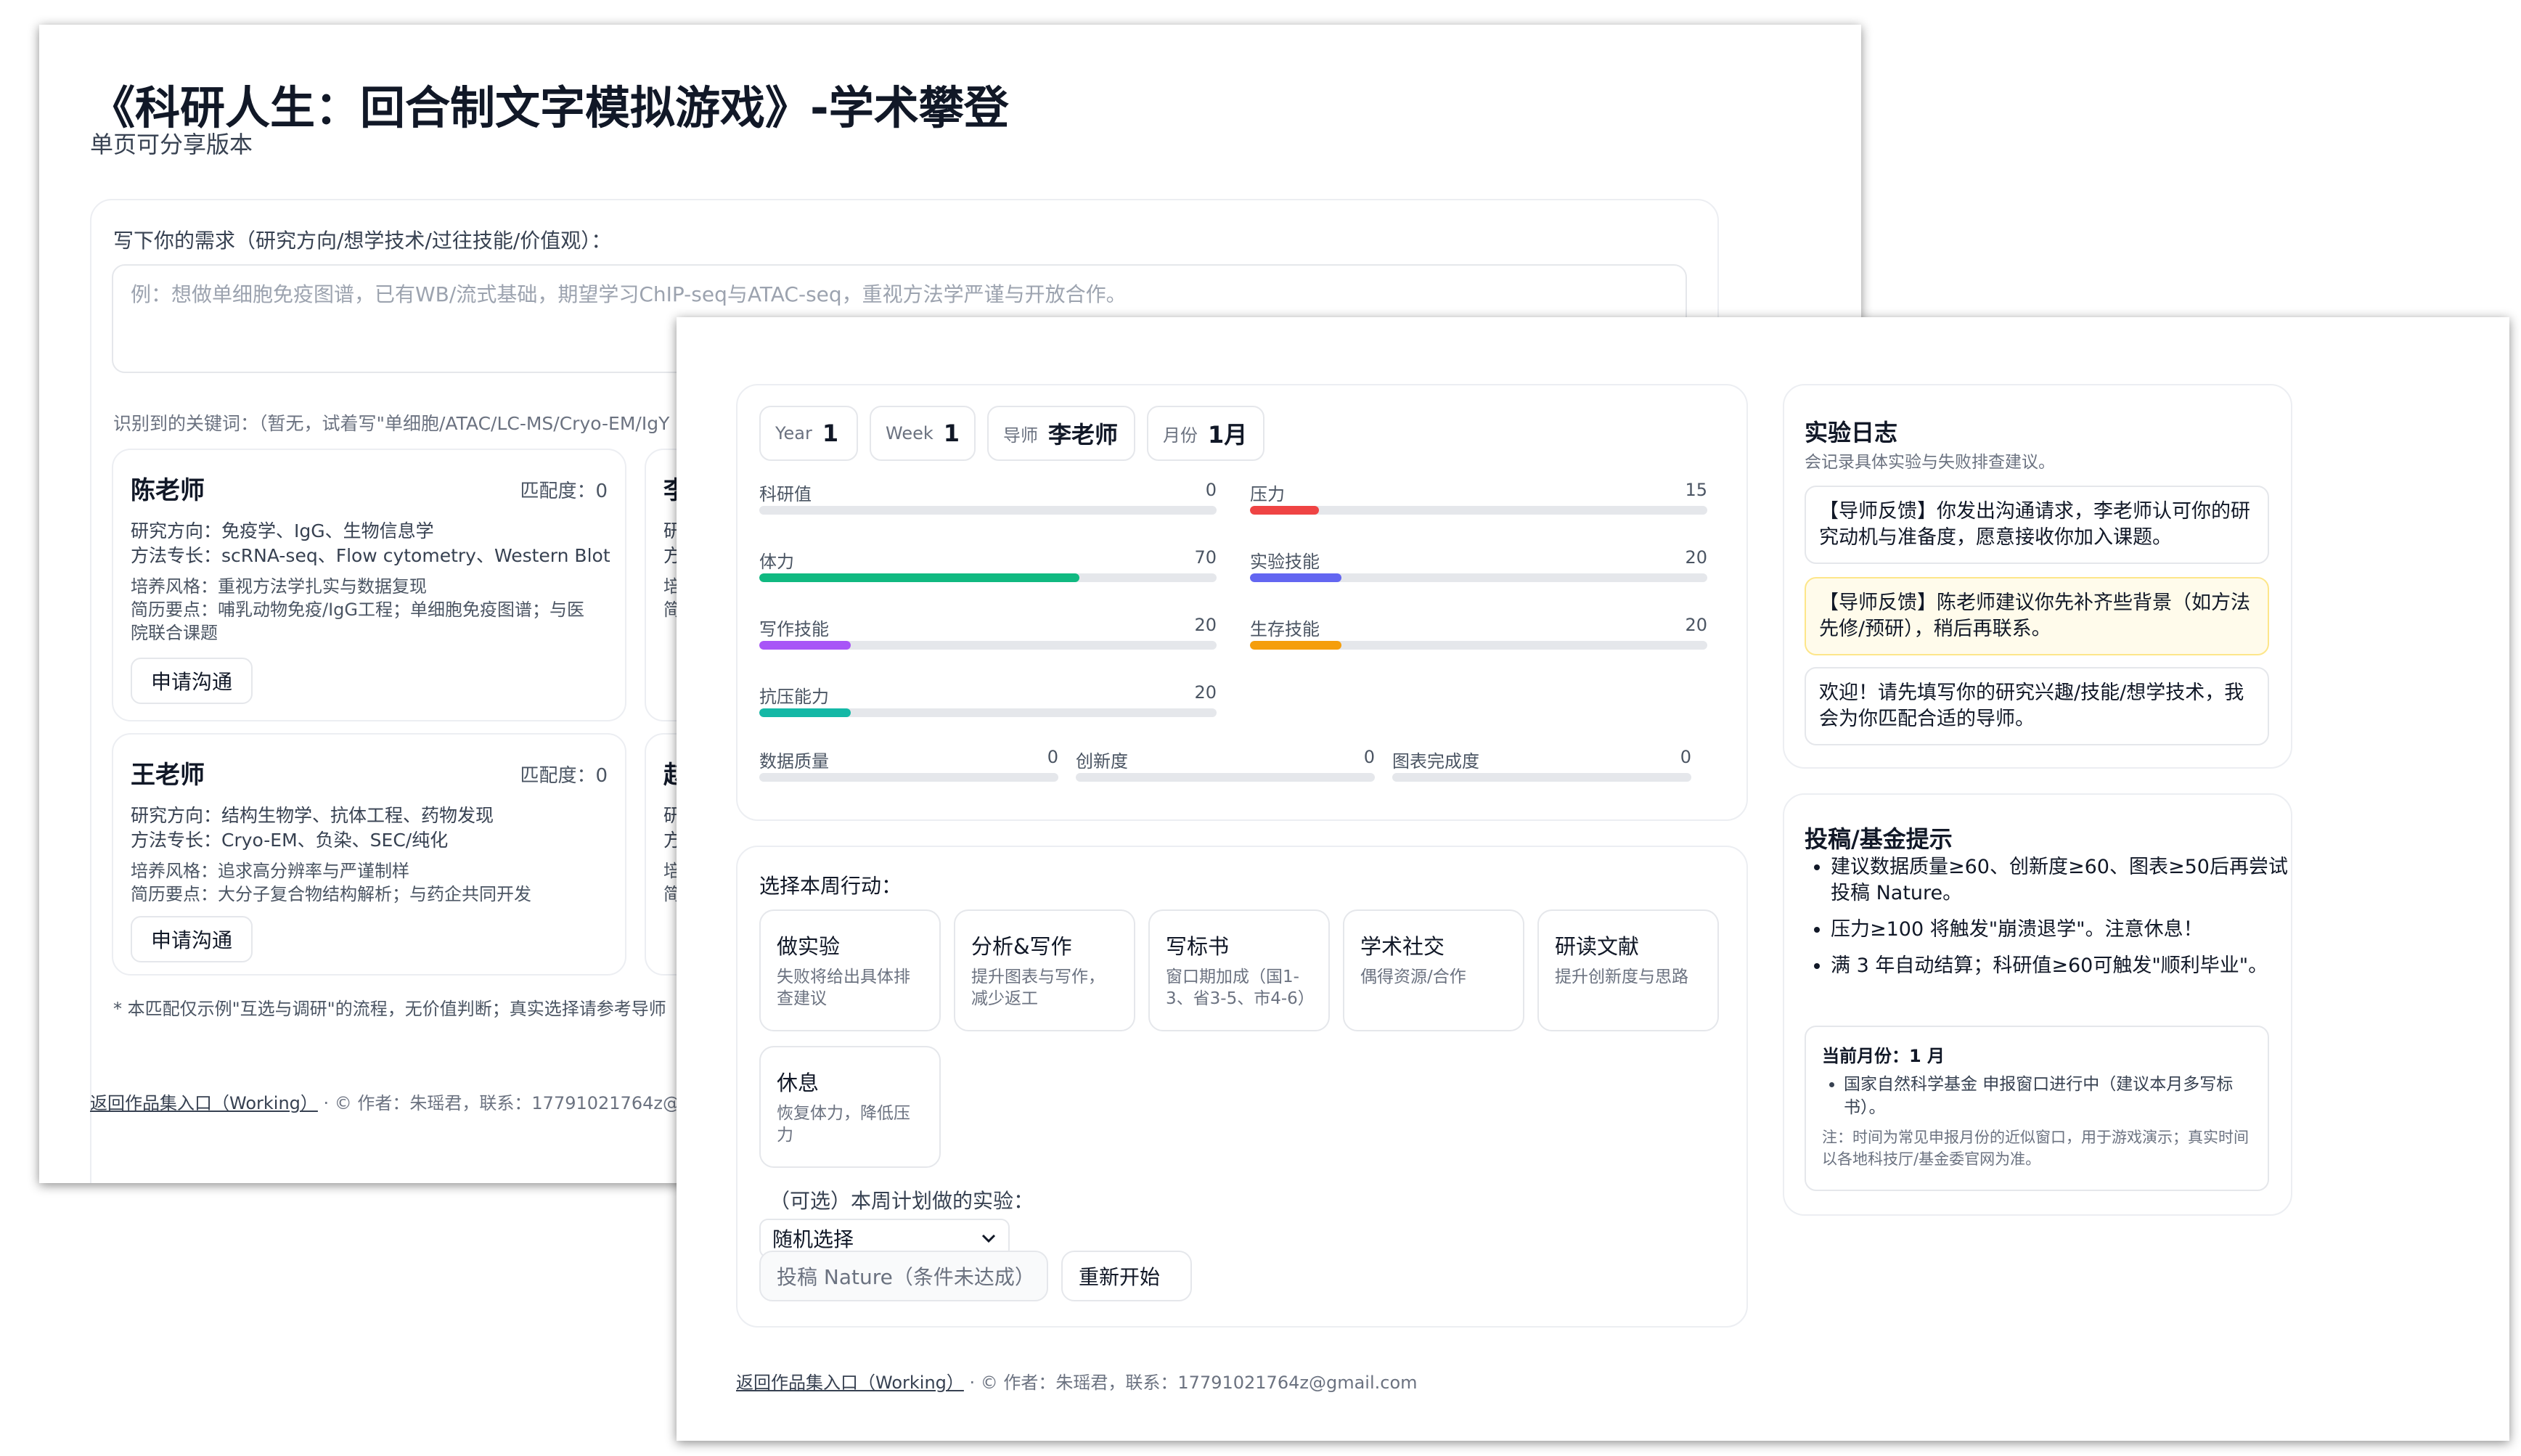 This screenshot has width=2521, height=1456. What do you see at coordinates (290, 840) in the screenshot?
I see `mentor-methods: 方法专长：Cryo-EM、负染、SEC/纯化` at bounding box center [290, 840].